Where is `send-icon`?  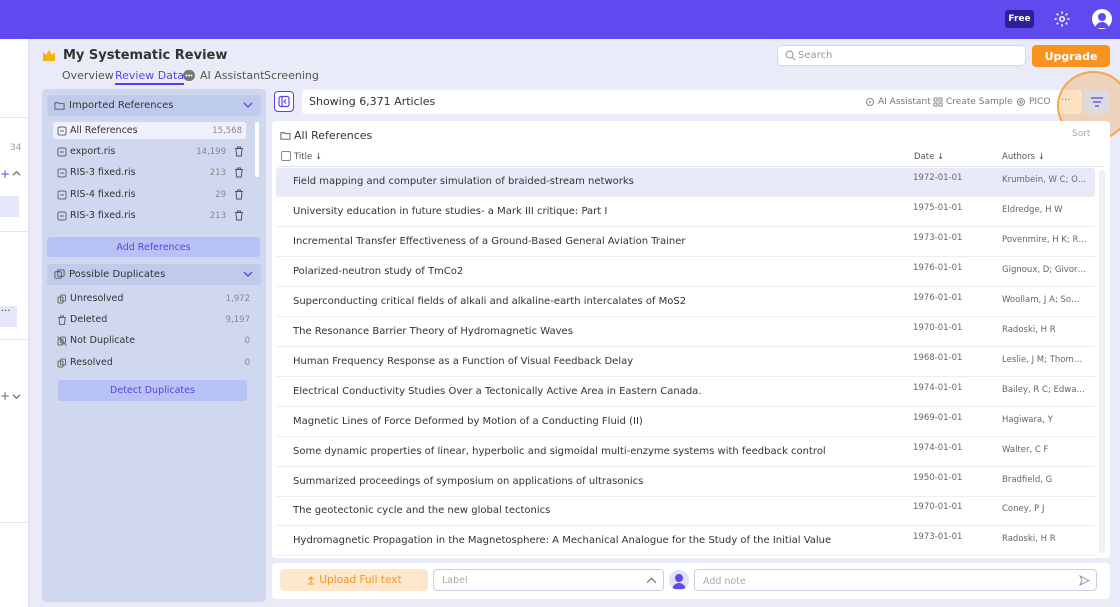
send-icon is located at coordinates (1084, 580).